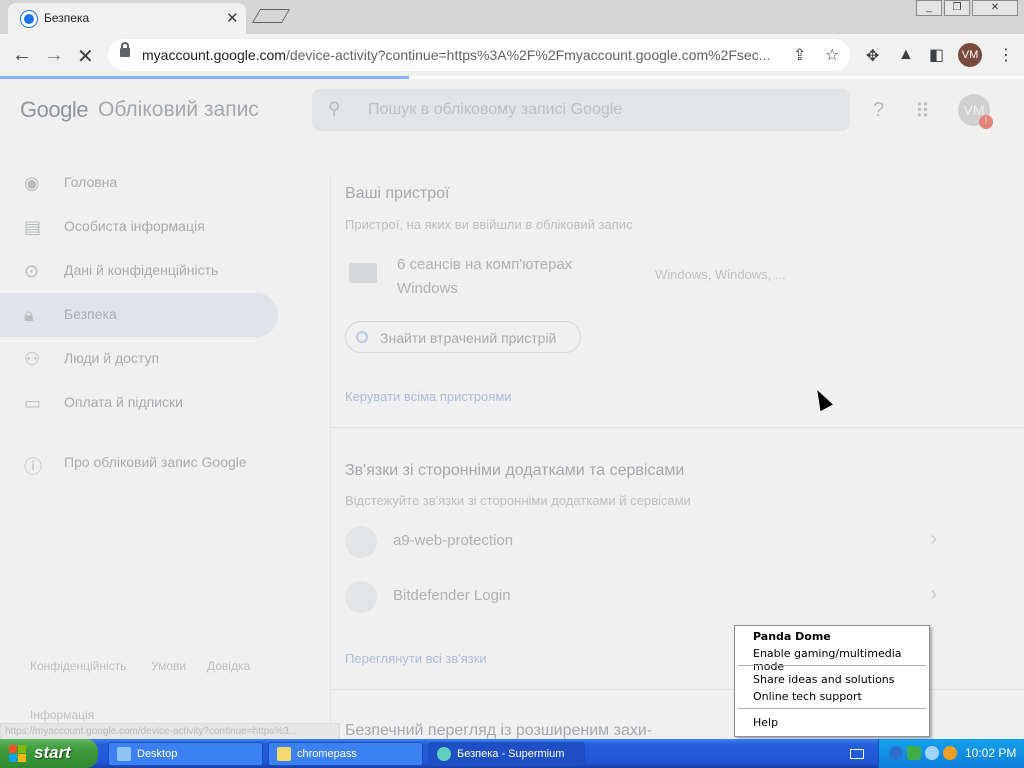 The image size is (1024, 768). Describe the element at coordinates (841, 660) in the screenshot. I see `menu-item-gaming-mode: Enable gaming/multimedia mode` at that location.